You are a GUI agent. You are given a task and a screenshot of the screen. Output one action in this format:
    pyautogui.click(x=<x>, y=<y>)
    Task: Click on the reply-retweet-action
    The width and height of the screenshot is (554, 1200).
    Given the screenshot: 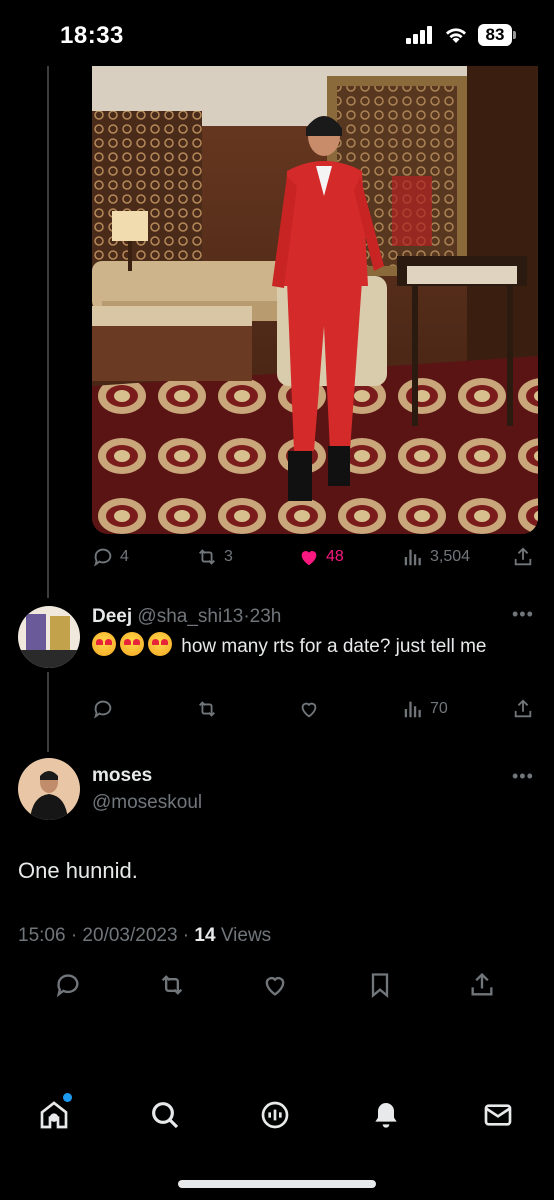 What is the action you would take?
    pyautogui.click(x=207, y=709)
    